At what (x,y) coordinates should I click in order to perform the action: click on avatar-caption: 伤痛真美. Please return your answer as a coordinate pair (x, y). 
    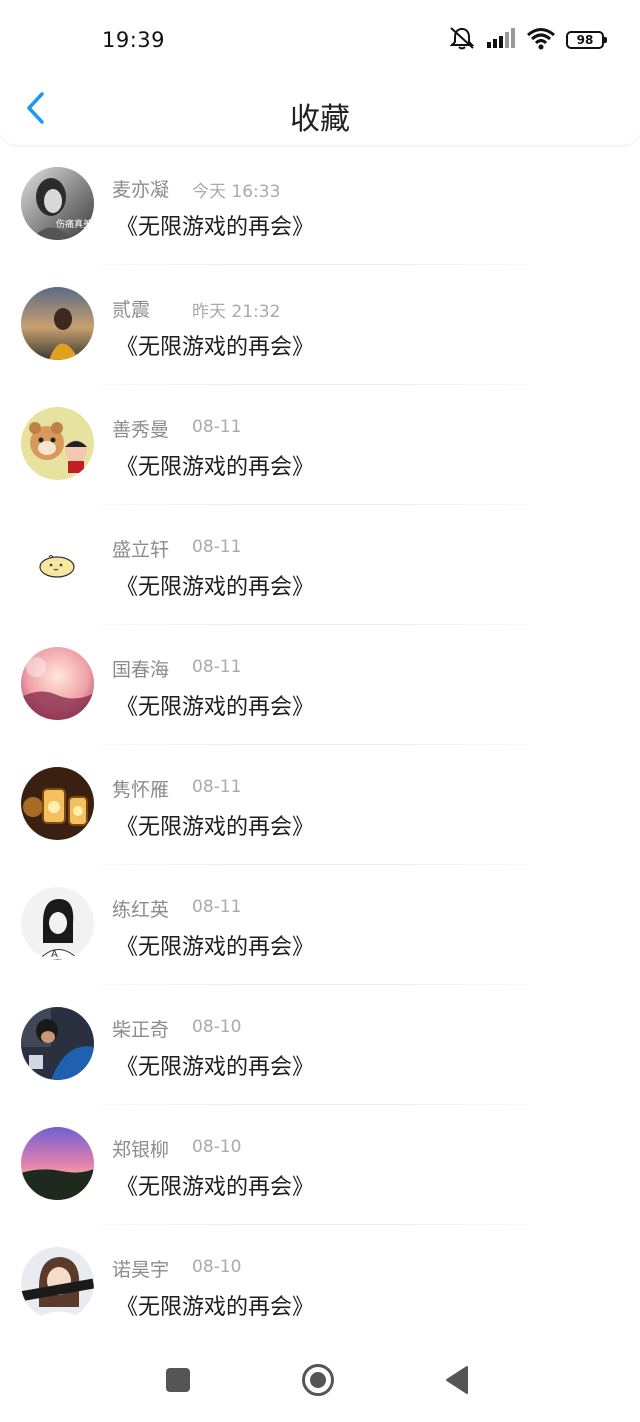
    Looking at the image, I should click on (74, 224).